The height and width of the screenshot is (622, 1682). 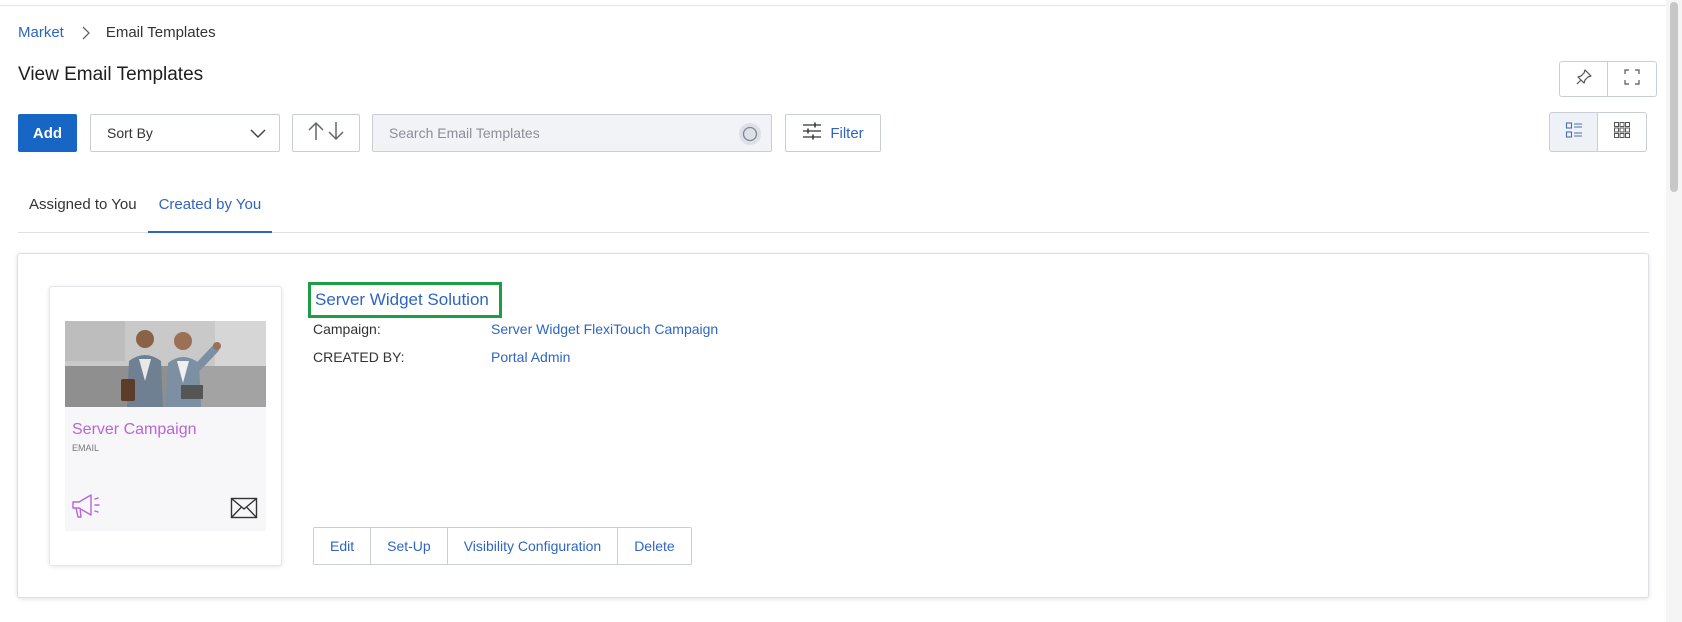 I want to click on fullscreen-icon, so click(x=1632, y=79).